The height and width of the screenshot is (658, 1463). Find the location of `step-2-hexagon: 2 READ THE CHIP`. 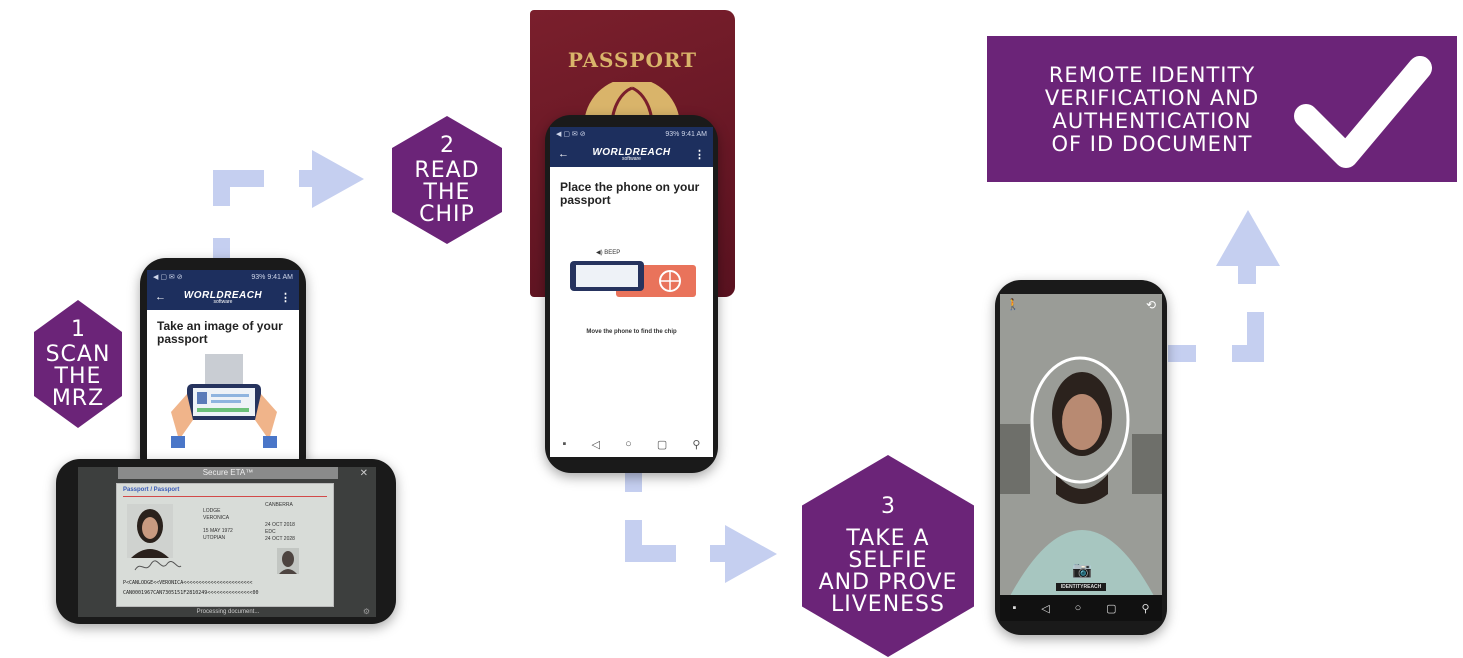

step-2-hexagon: 2 READ THE CHIP is located at coordinates (447, 180).